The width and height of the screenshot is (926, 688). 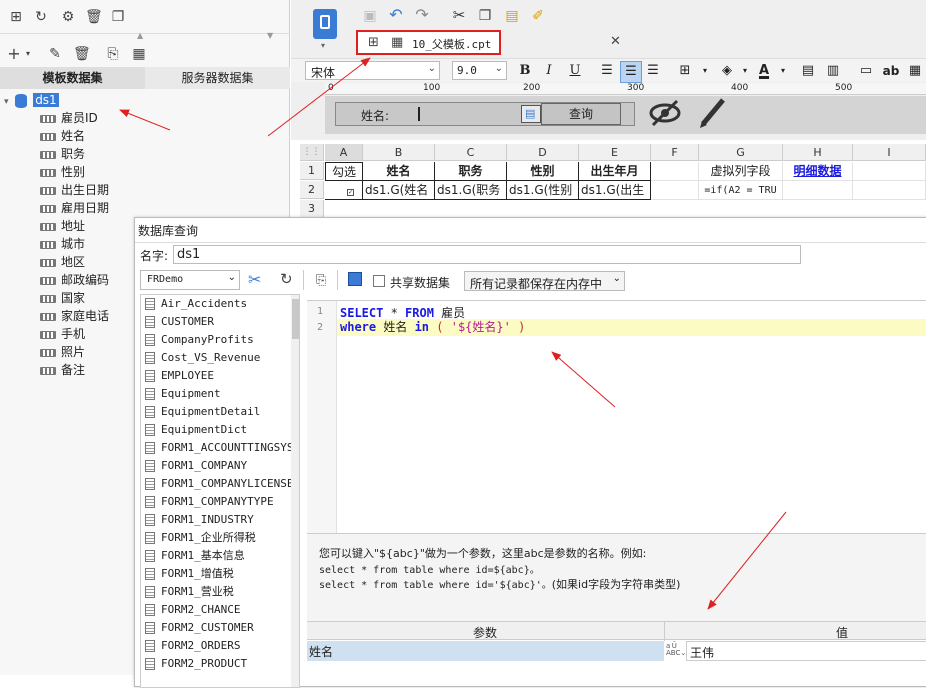 I want to click on table-list-item: FORM1_营业税, so click(x=219, y=592).